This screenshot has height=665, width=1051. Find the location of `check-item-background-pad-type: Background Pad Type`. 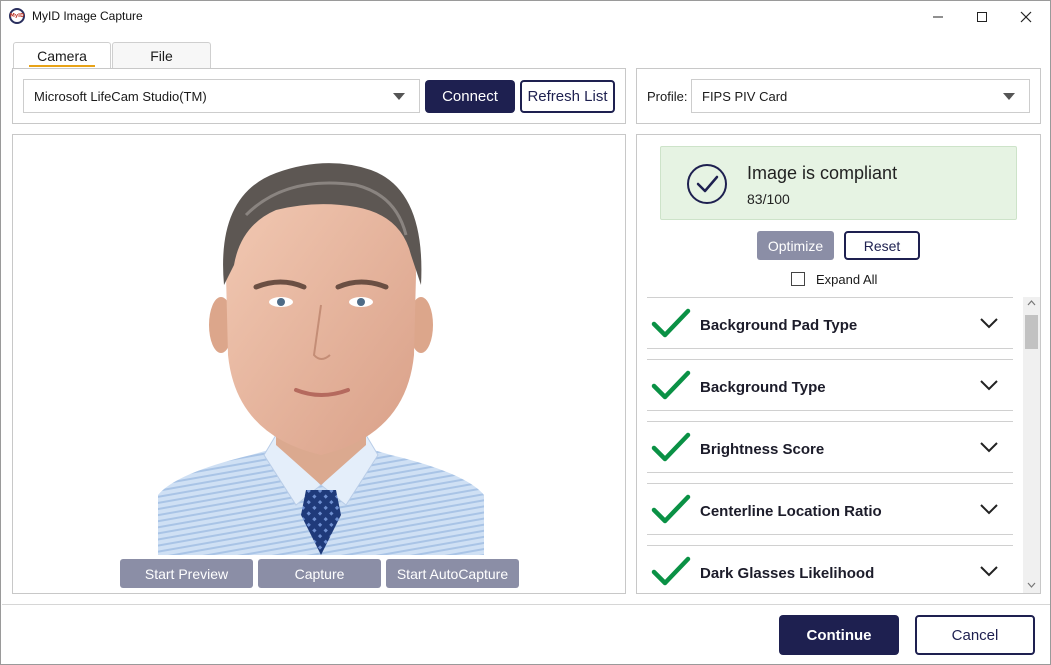

check-item-background-pad-type: Background Pad Type is located at coordinates (830, 323).